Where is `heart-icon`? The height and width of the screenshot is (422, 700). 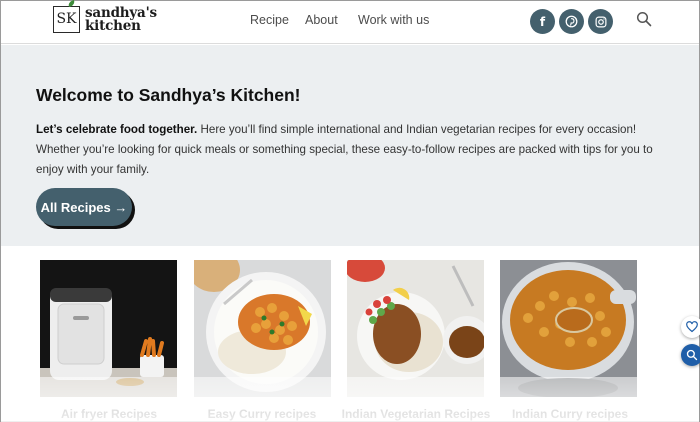 heart-icon is located at coordinates (692, 327).